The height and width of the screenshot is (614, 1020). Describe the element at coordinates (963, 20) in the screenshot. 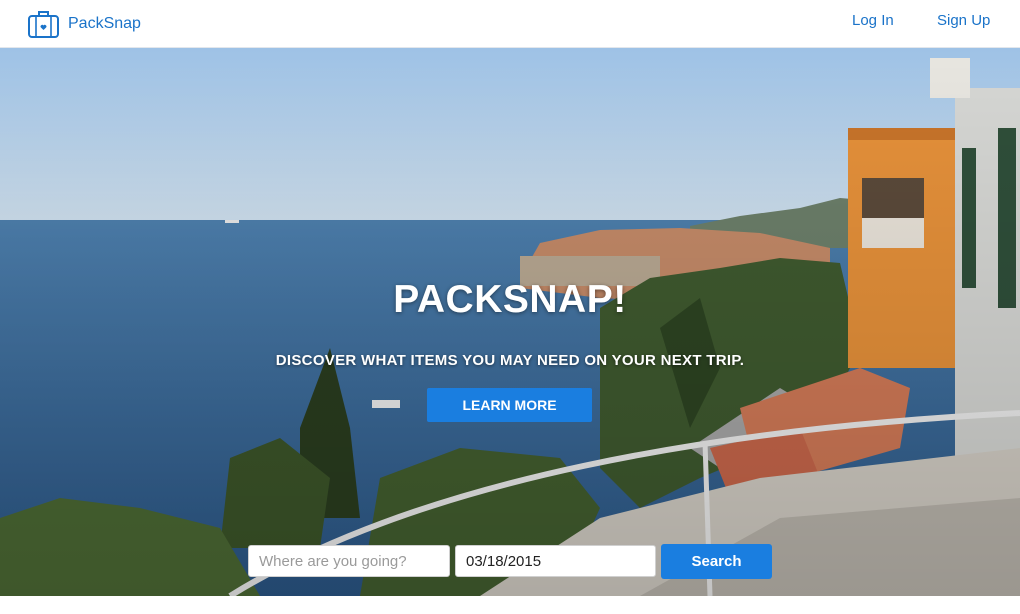

I see `signup-link: Sign Up` at that location.